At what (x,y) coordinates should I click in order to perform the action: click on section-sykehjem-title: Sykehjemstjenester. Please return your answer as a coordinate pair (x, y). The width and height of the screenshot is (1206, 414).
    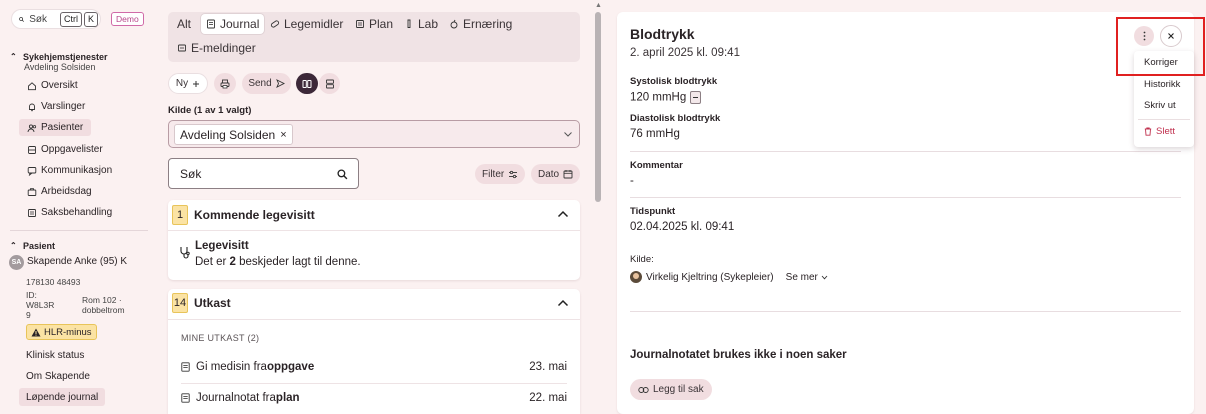
    Looking at the image, I should click on (65, 57).